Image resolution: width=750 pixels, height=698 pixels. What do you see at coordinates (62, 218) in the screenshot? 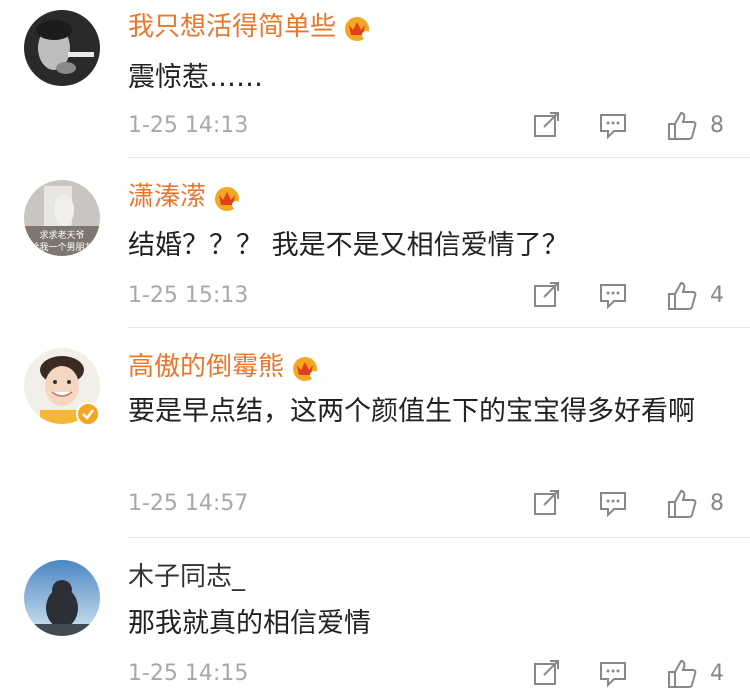
I see `avatar: 求求老天爷 再给我一个男朋友吧` at bounding box center [62, 218].